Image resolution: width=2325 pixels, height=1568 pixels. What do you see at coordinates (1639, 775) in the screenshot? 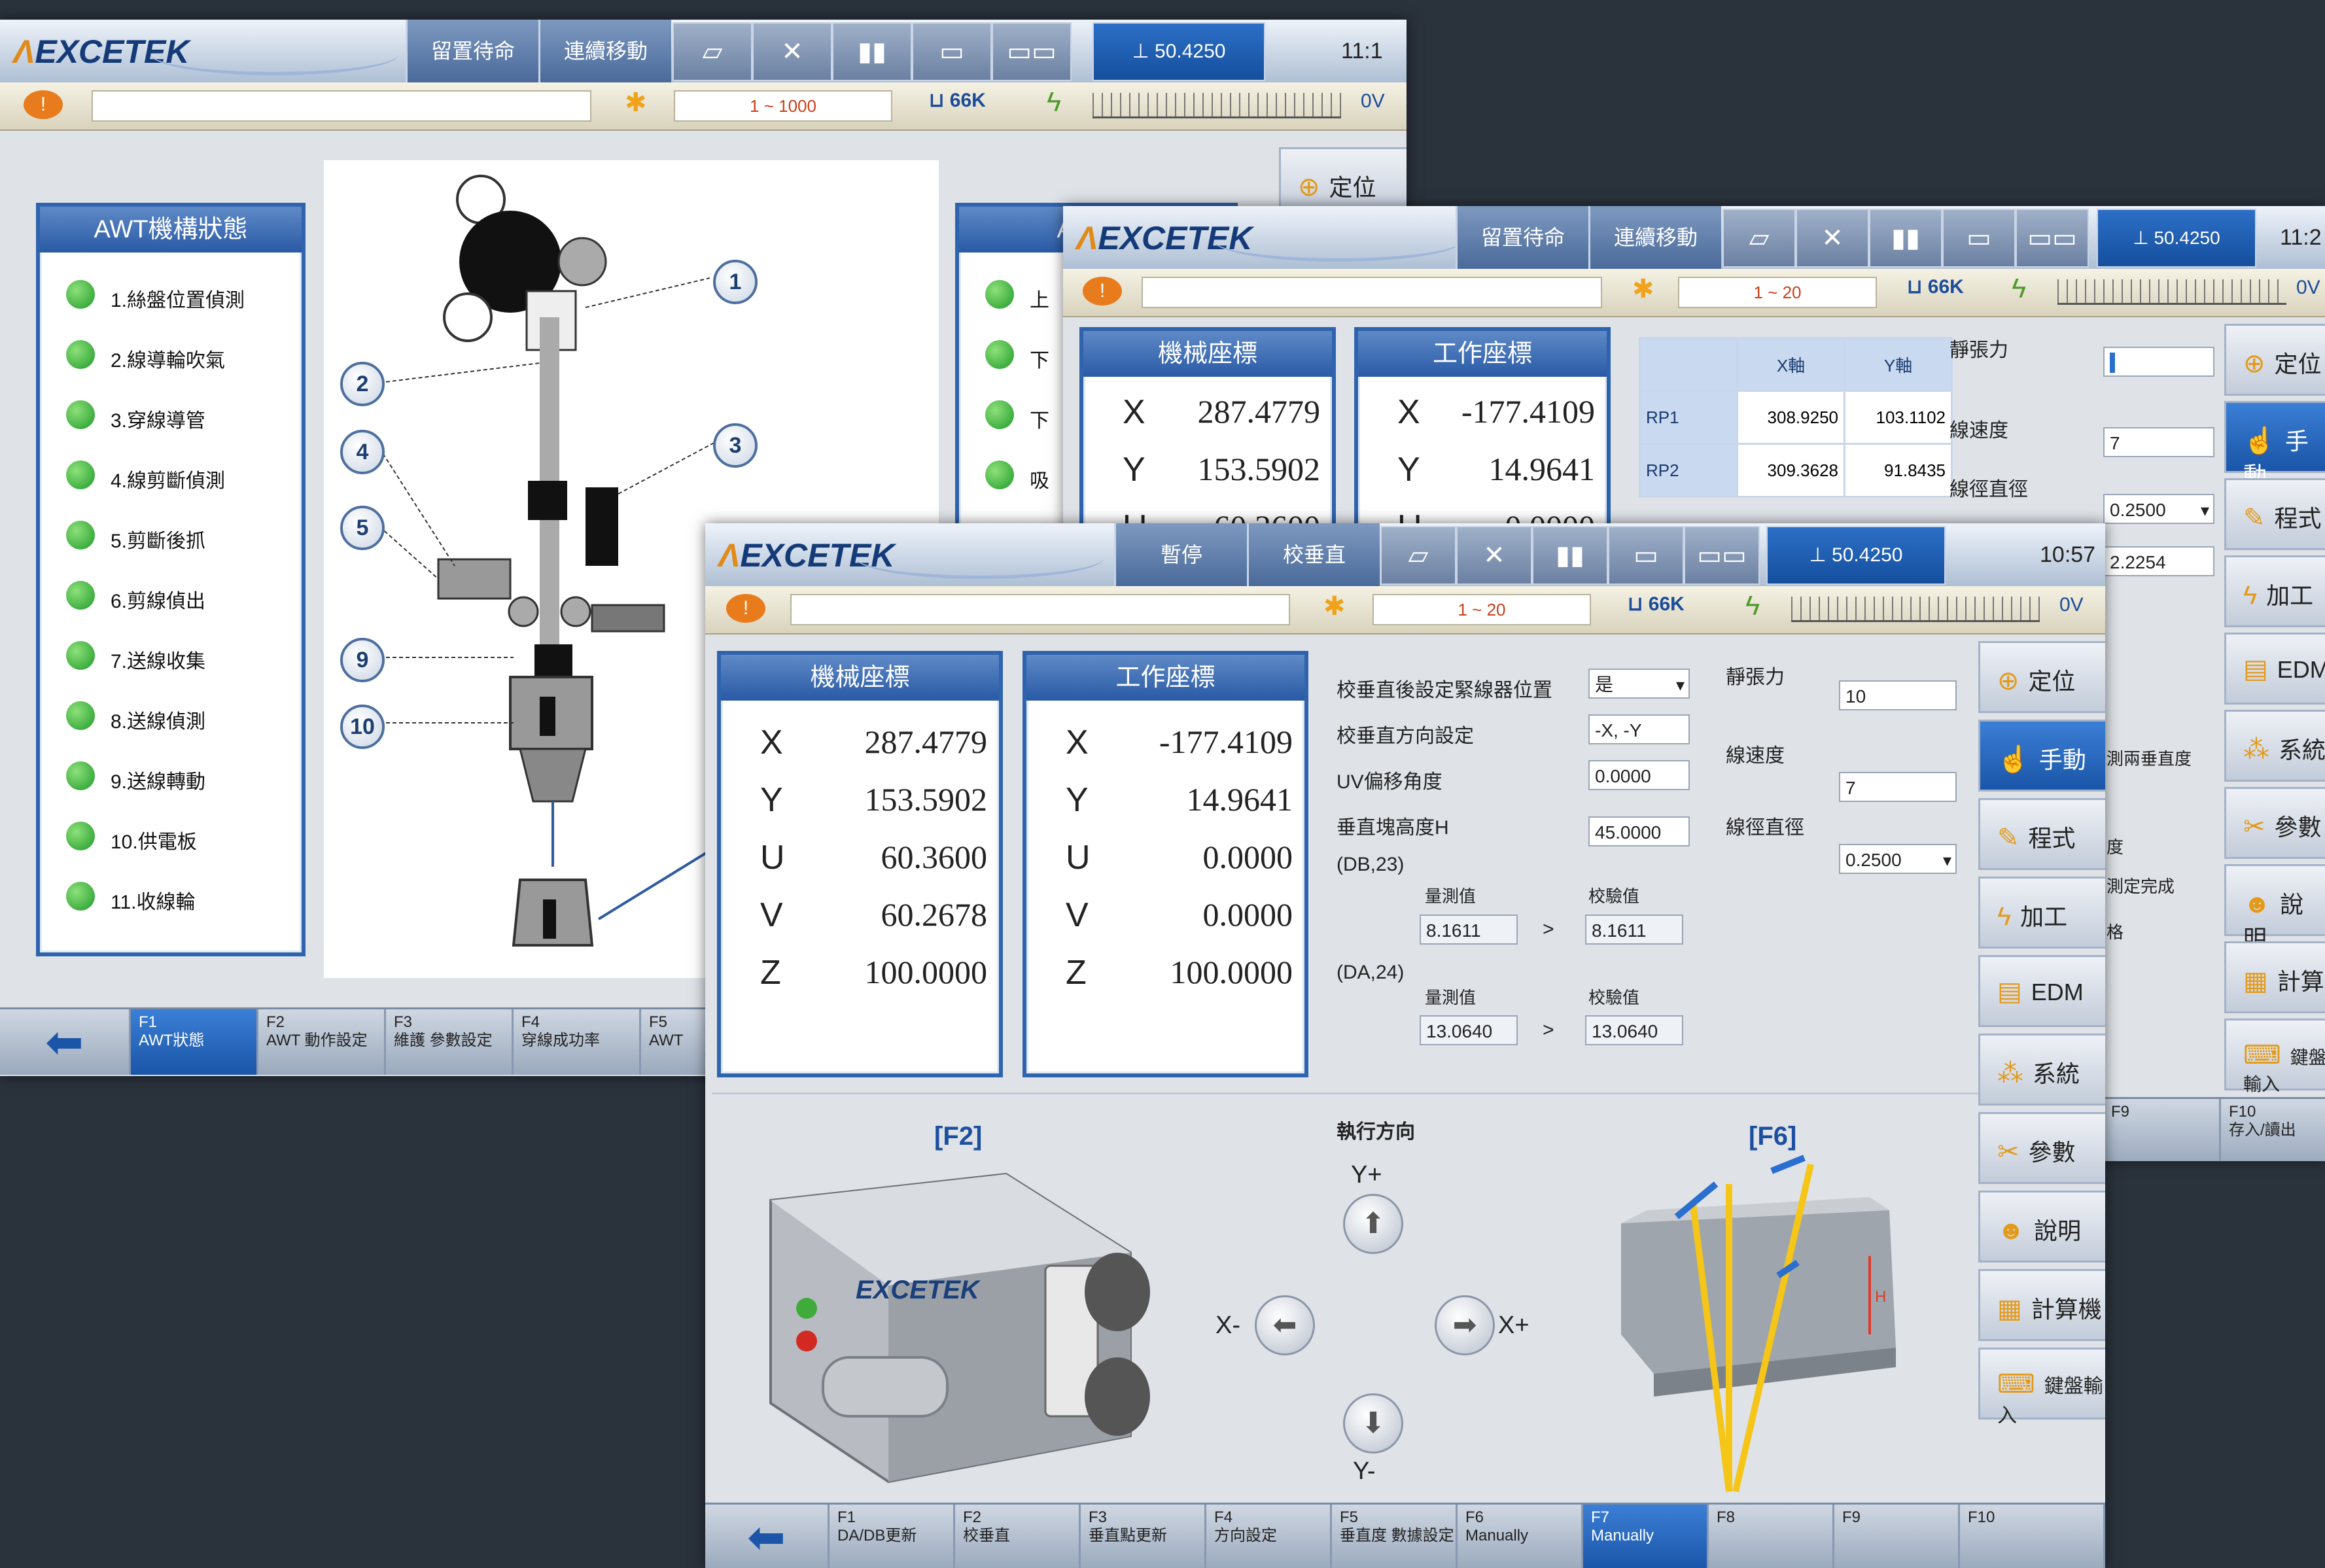
I see `uv-offset-input: 0.0000` at bounding box center [1639, 775].